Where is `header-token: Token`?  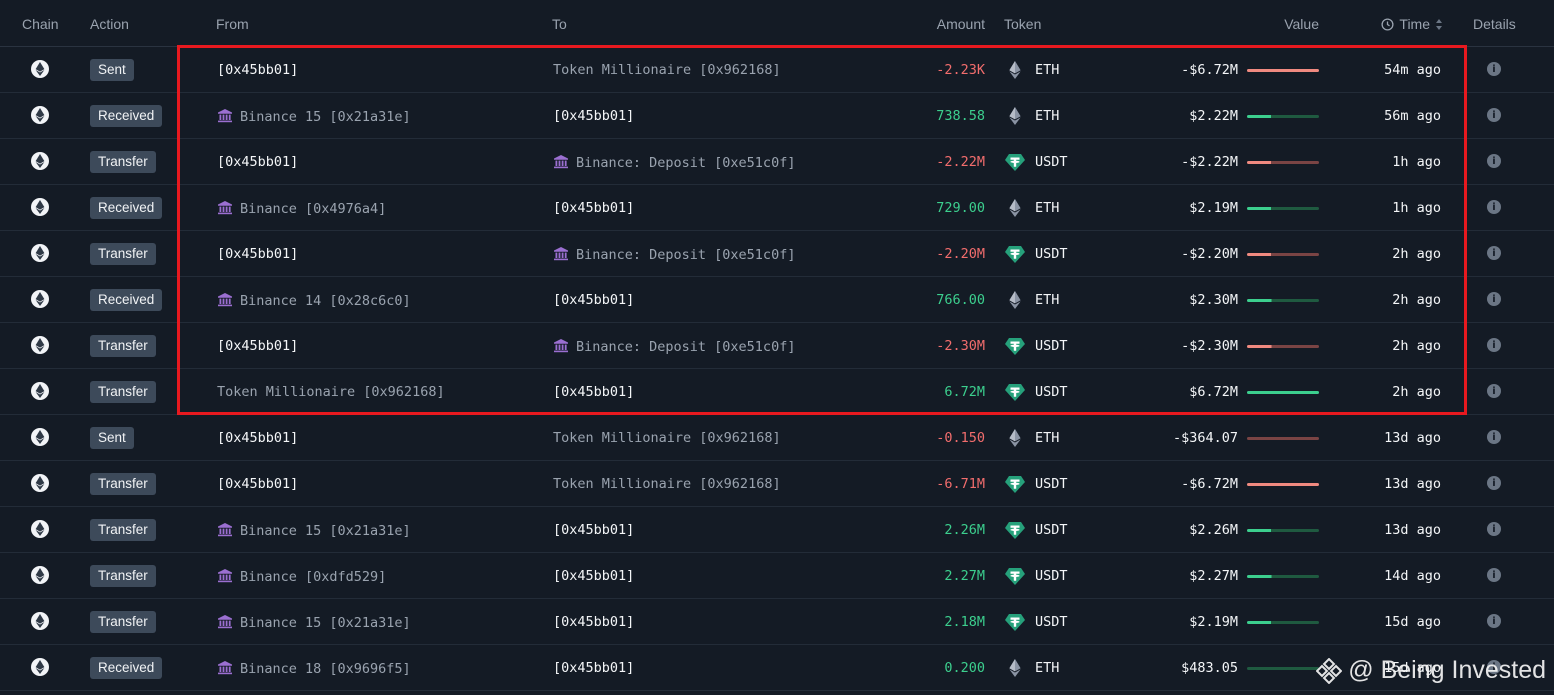 header-token: Token is located at coordinates (1022, 24).